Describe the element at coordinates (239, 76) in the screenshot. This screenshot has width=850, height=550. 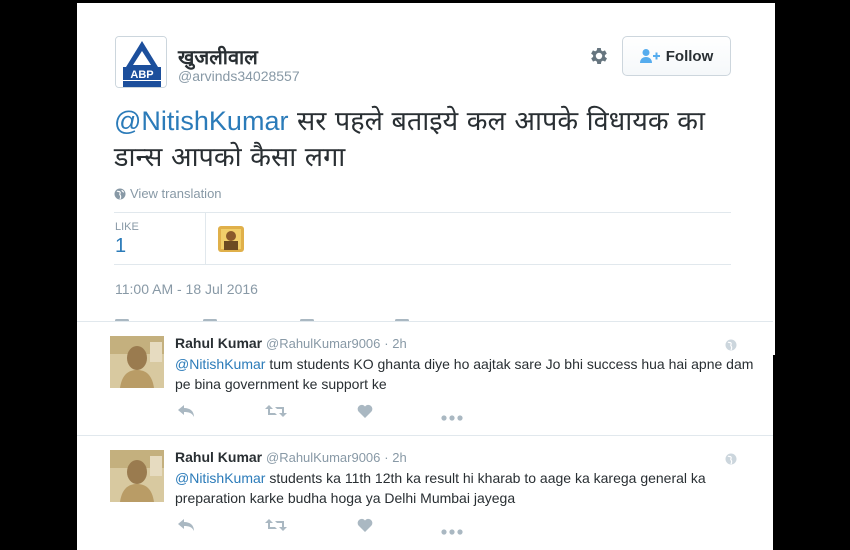
I see `author-handle: @arvinds34028557` at that location.